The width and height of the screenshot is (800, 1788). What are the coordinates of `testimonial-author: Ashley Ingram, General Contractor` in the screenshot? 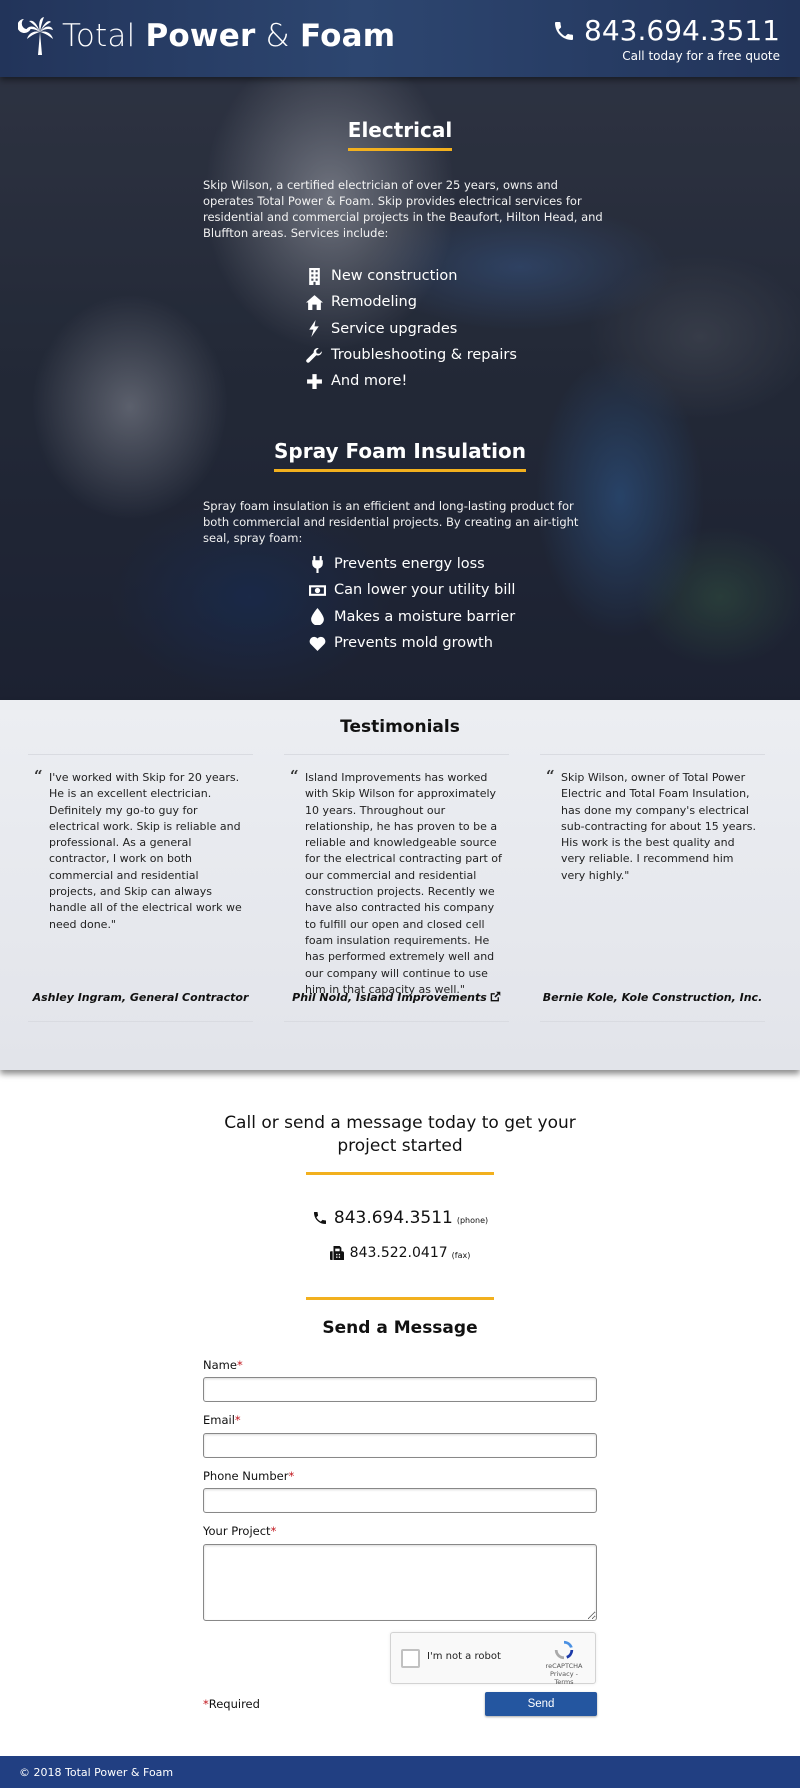 It's located at (140, 997).